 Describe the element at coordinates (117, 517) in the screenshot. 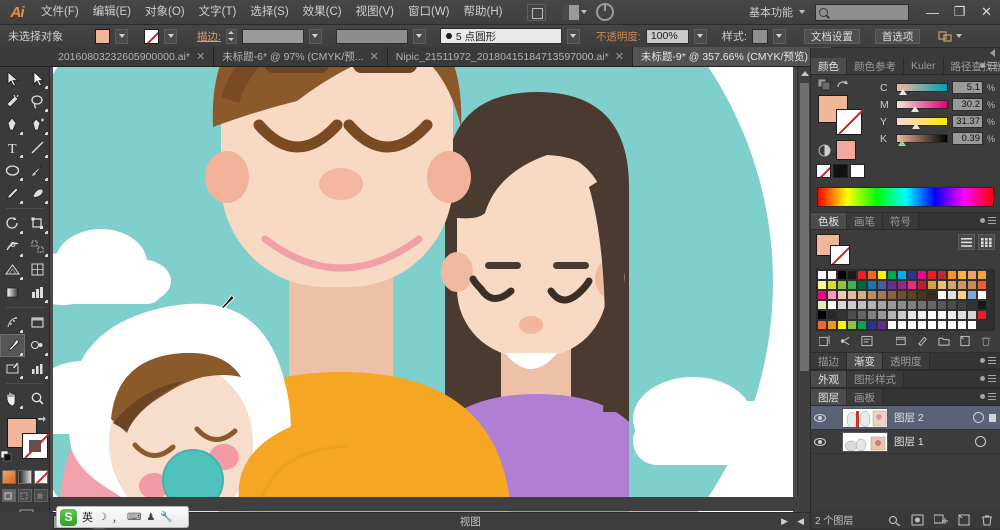

I see `punctuation-icon: ，` at that location.